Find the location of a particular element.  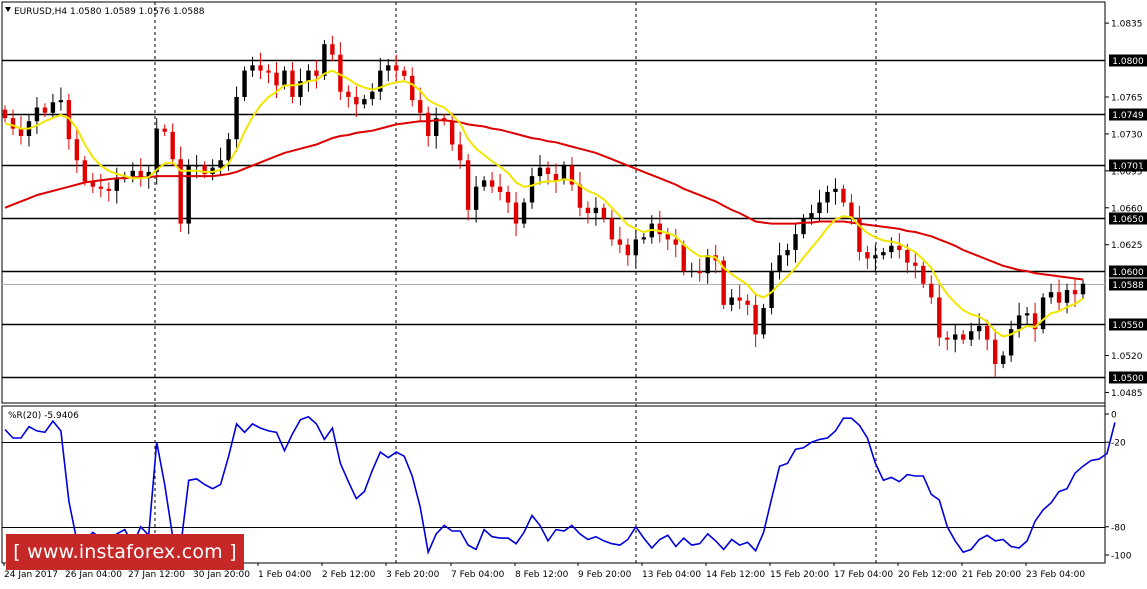

instaforex-watermark: [ www.instaforex.com ] is located at coordinates (125, 552).